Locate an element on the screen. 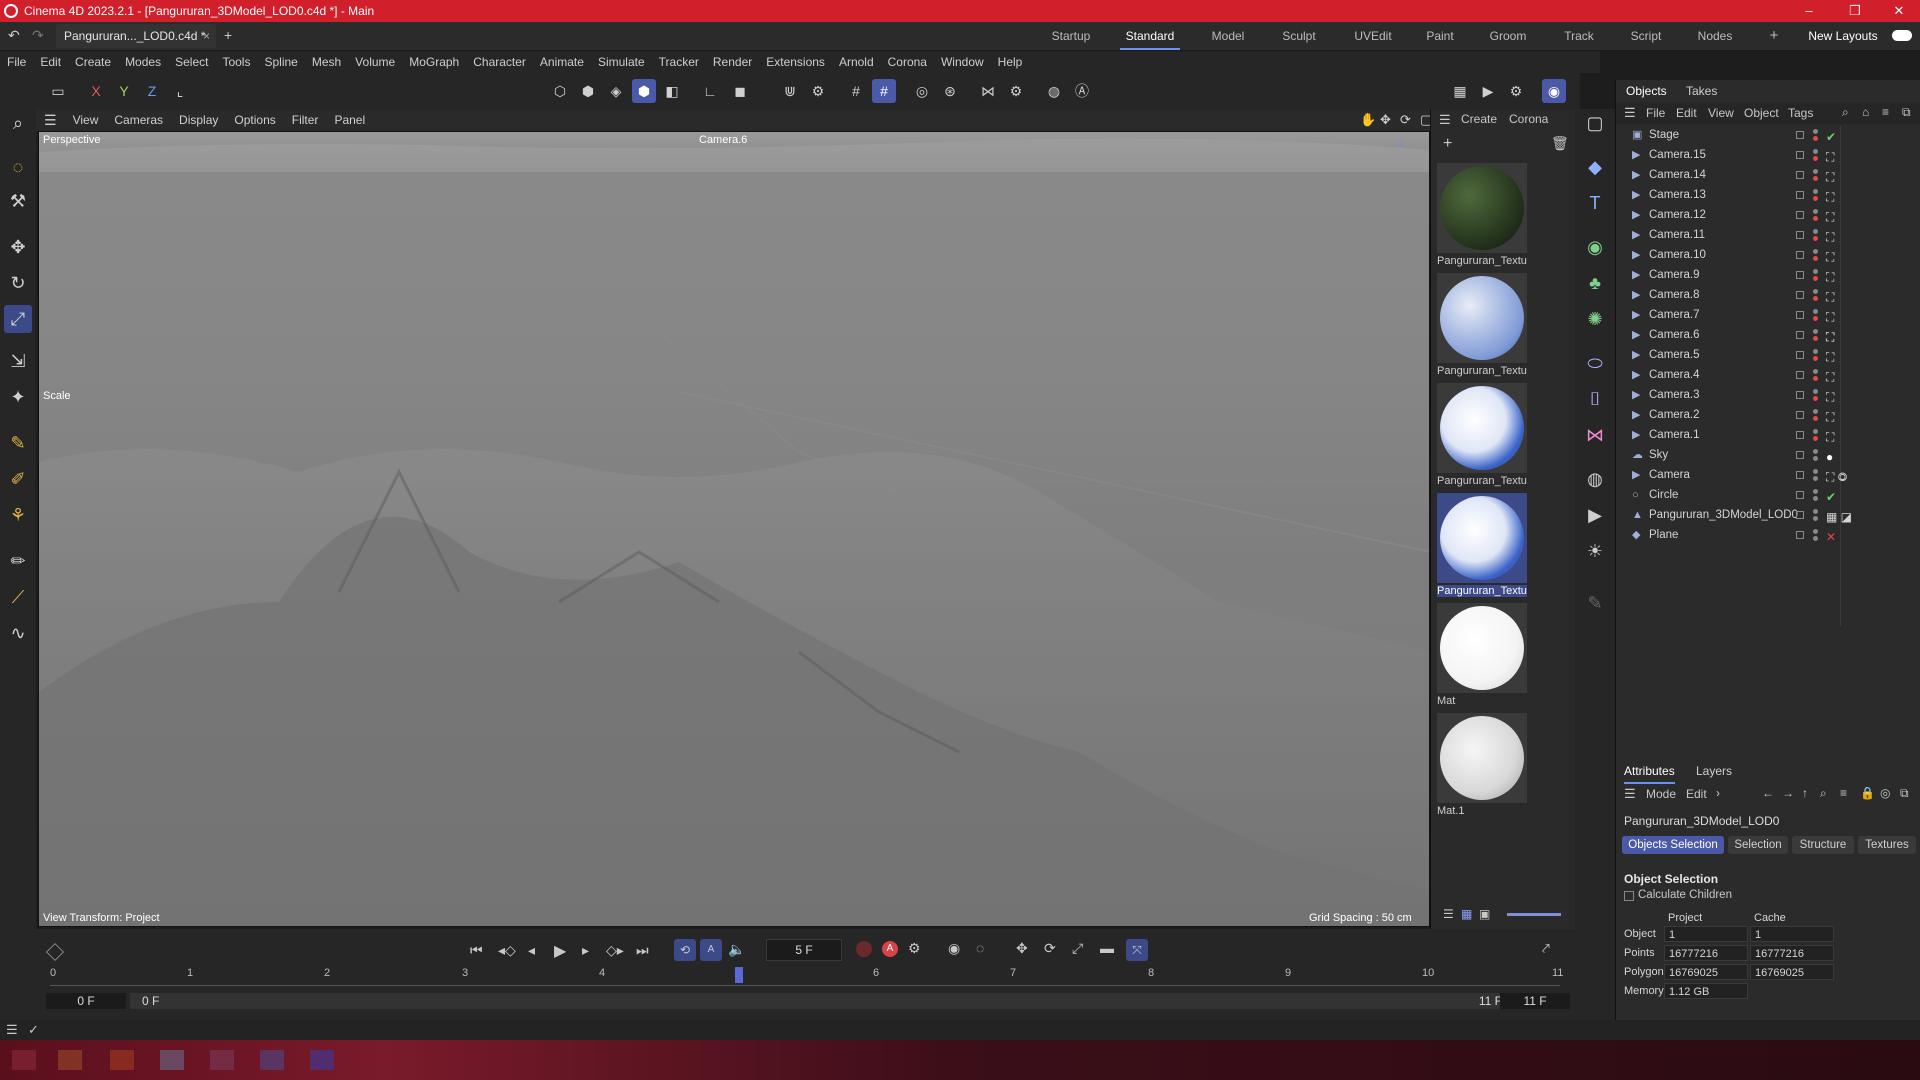  key-param-icon: ▬ is located at coordinates (1107, 948).